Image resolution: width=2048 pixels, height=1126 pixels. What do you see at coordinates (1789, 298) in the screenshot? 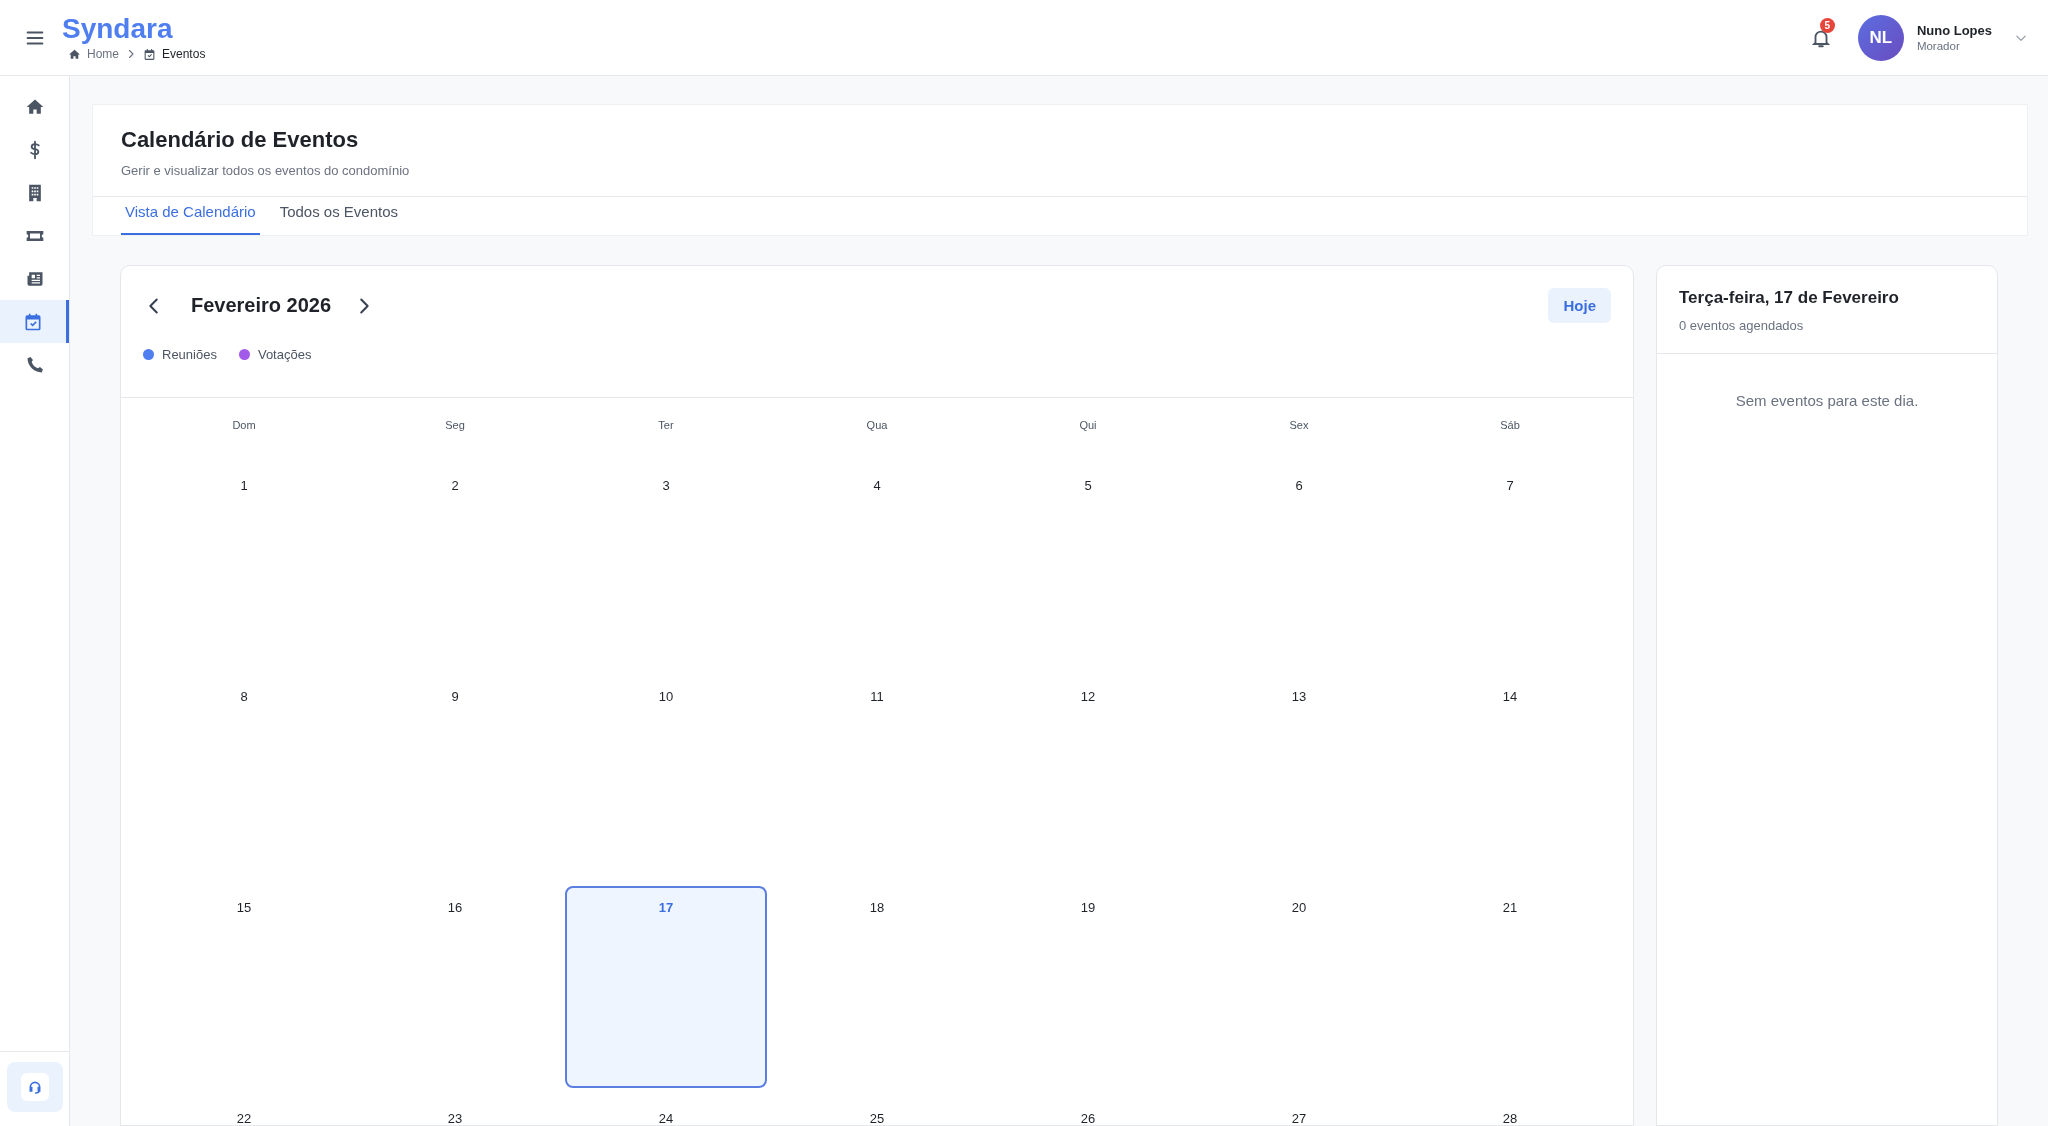
I see `day-panel-title: Terça-feira, 17 de Fevereiro` at bounding box center [1789, 298].